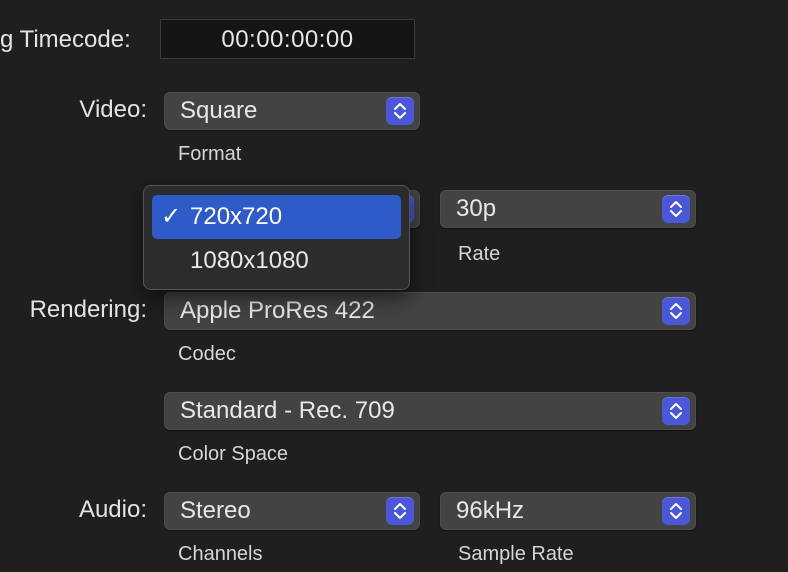 Image resolution: width=788 pixels, height=572 pixels. I want to click on rate-caption: Rate, so click(479, 254).